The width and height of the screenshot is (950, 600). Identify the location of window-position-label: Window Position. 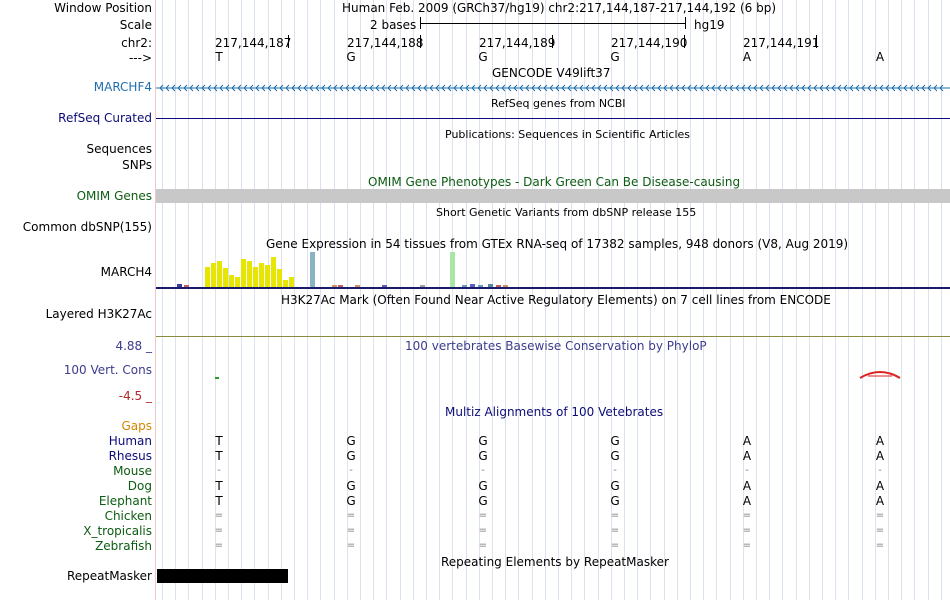
(103, 8).